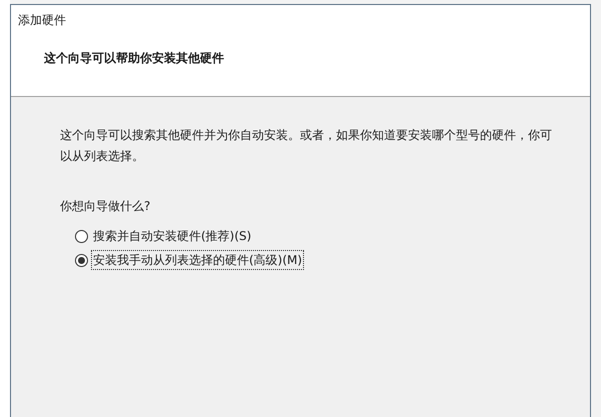  Describe the element at coordinates (306, 146) in the screenshot. I see `description-text: 这个向导可以搜索其他硬件并为你自动安装。或者，如果你知道要安装哪个型号的硬件，你可以从列表选择。` at that location.